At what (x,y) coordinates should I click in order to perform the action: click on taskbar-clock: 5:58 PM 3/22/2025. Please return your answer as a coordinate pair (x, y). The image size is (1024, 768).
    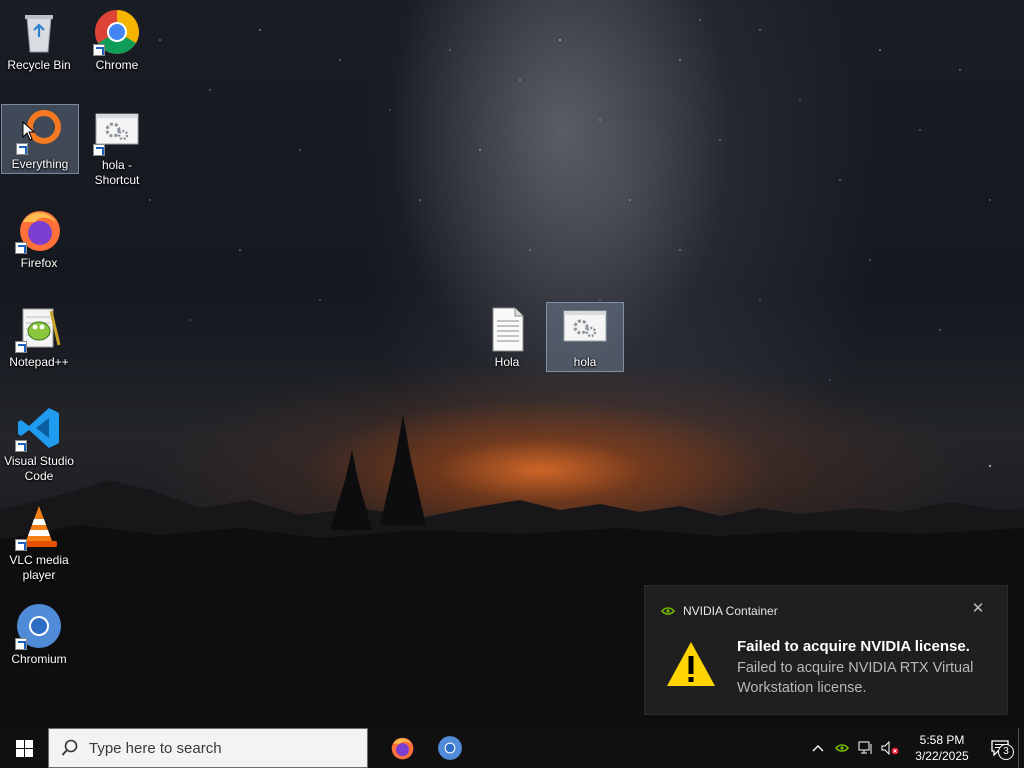
    Looking at the image, I should click on (942, 748).